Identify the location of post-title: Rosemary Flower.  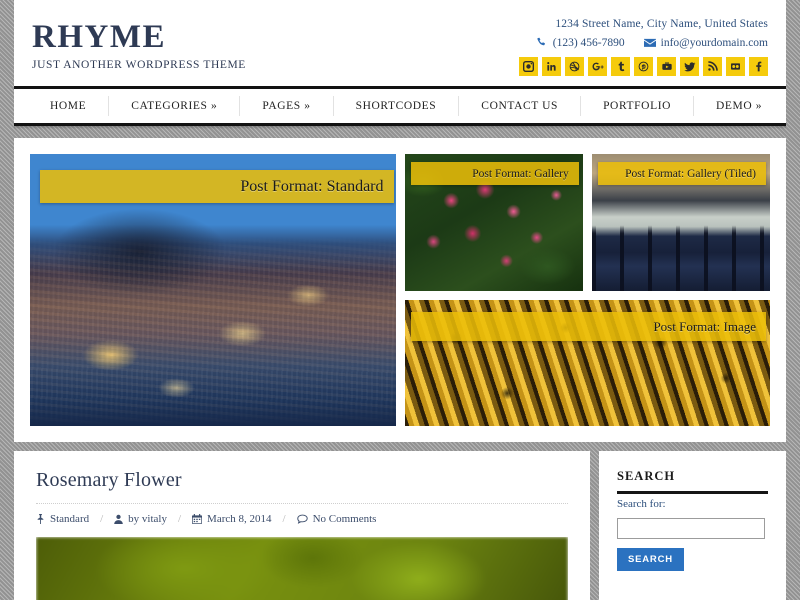
(302, 480).